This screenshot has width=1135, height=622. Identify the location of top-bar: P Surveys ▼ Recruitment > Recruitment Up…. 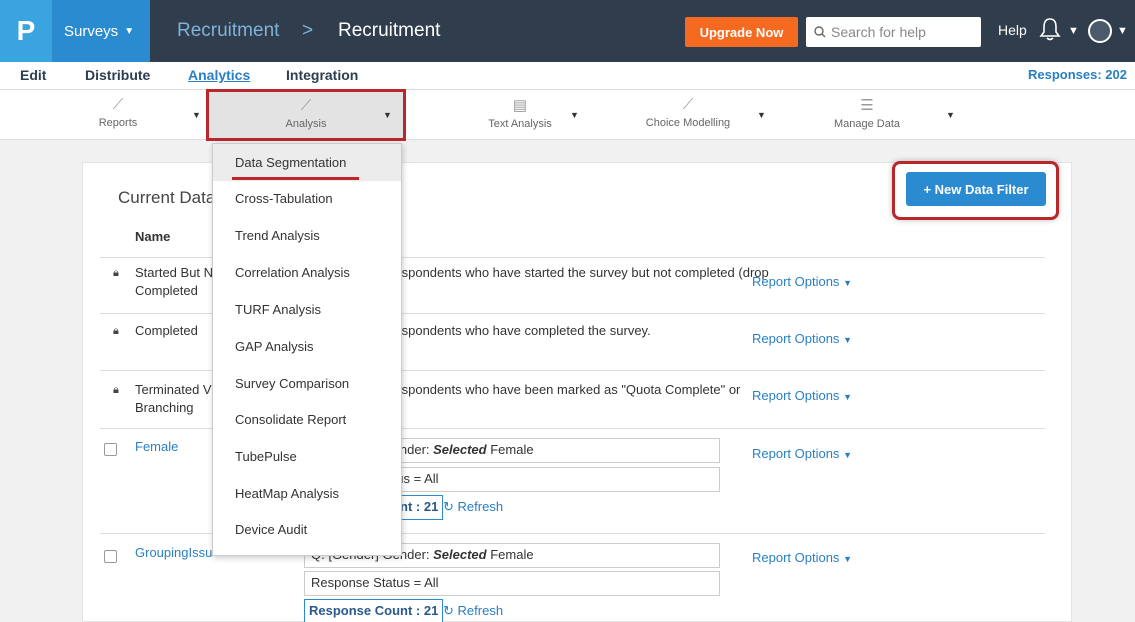
(567, 31).